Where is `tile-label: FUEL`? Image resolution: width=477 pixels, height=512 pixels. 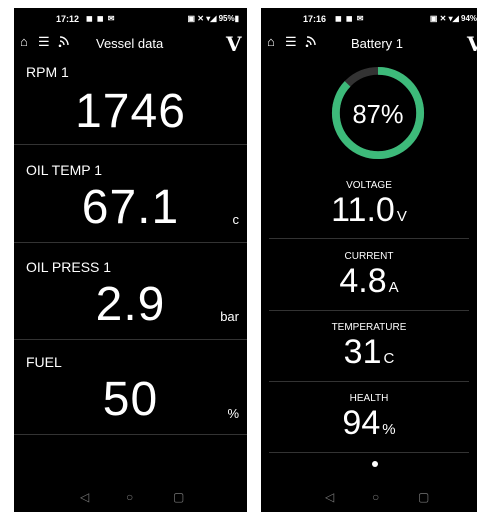 tile-label: FUEL is located at coordinates (44, 362).